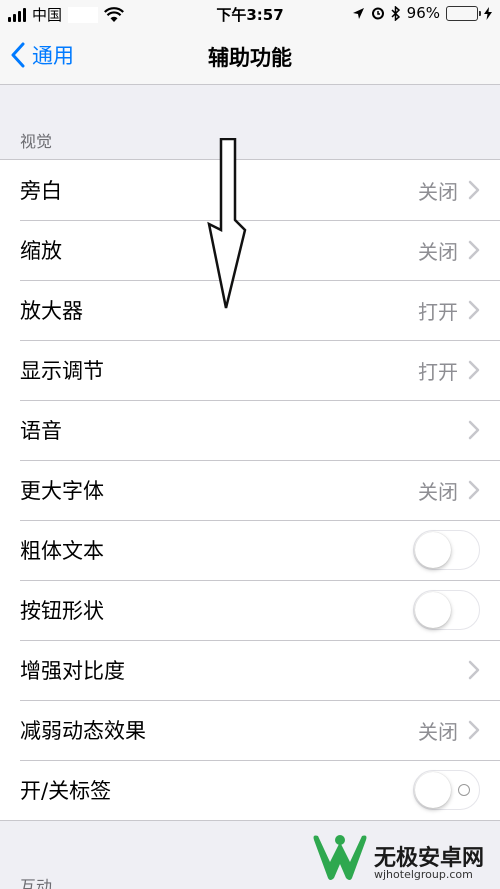 The height and width of the screenshot is (889, 500). What do you see at coordinates (72, 671) in the screenshot?
I see `settings-row-label: 增强对比度` at bounding box center [72, 671].